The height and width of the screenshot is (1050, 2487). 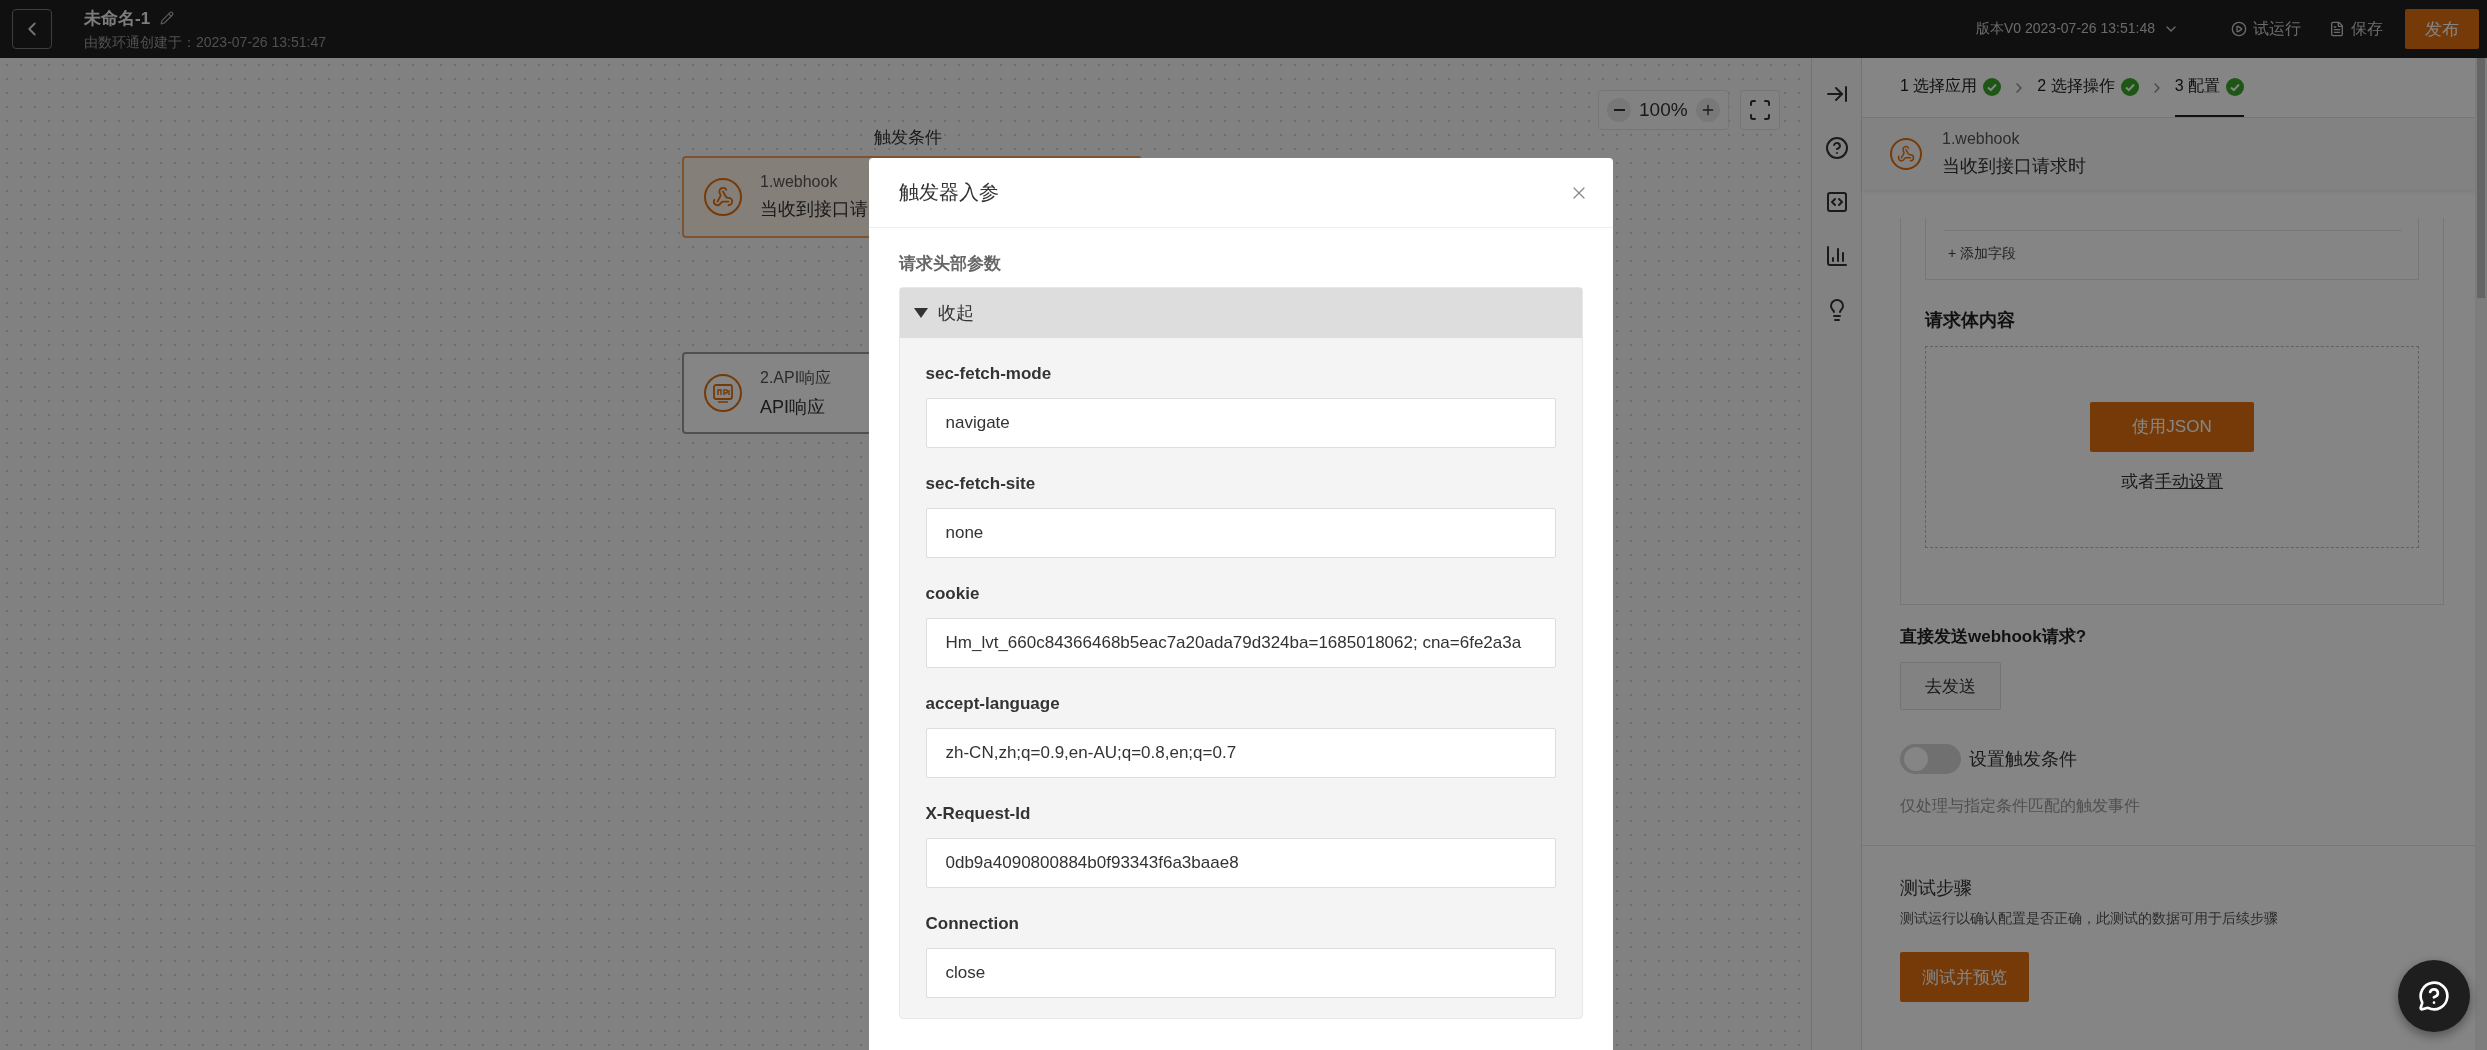 What do you see at coordinates (993, 704) in the screenshot?
I see `field-label: accept-language` at bounding box center [993, 704].